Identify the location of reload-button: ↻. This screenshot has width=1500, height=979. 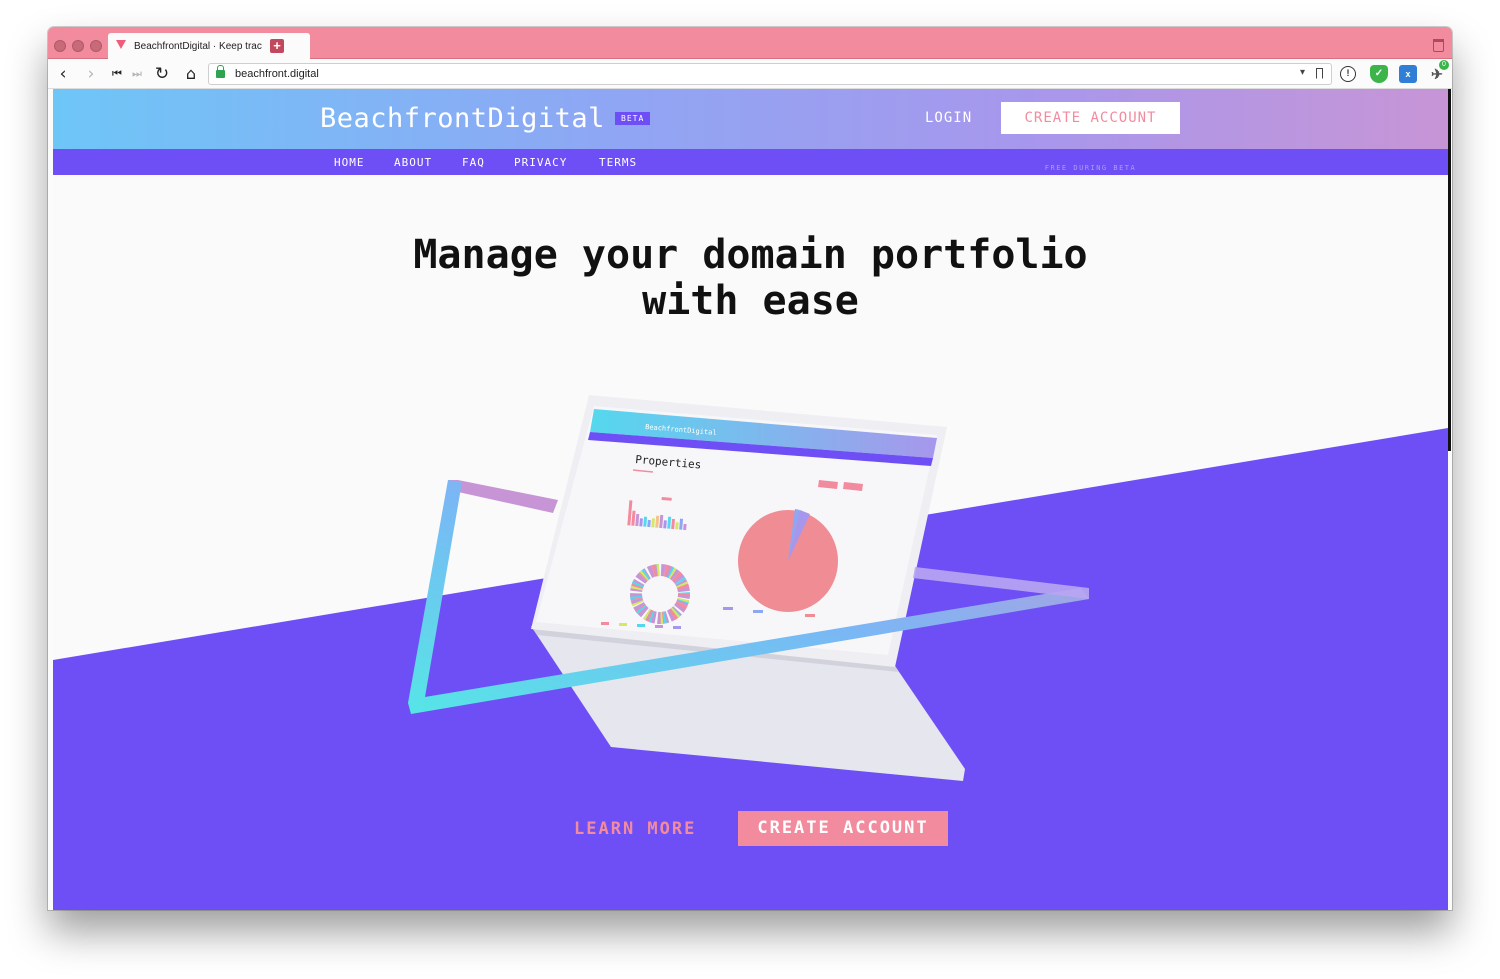
(162, 74).